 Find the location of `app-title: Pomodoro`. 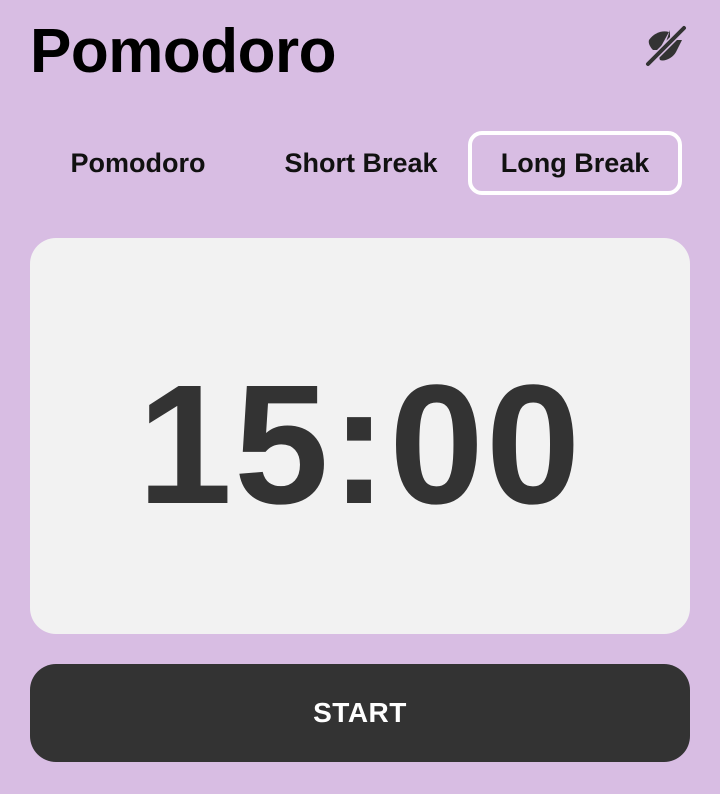

app-title: Pomodoro is located at coordinates (183, 51).